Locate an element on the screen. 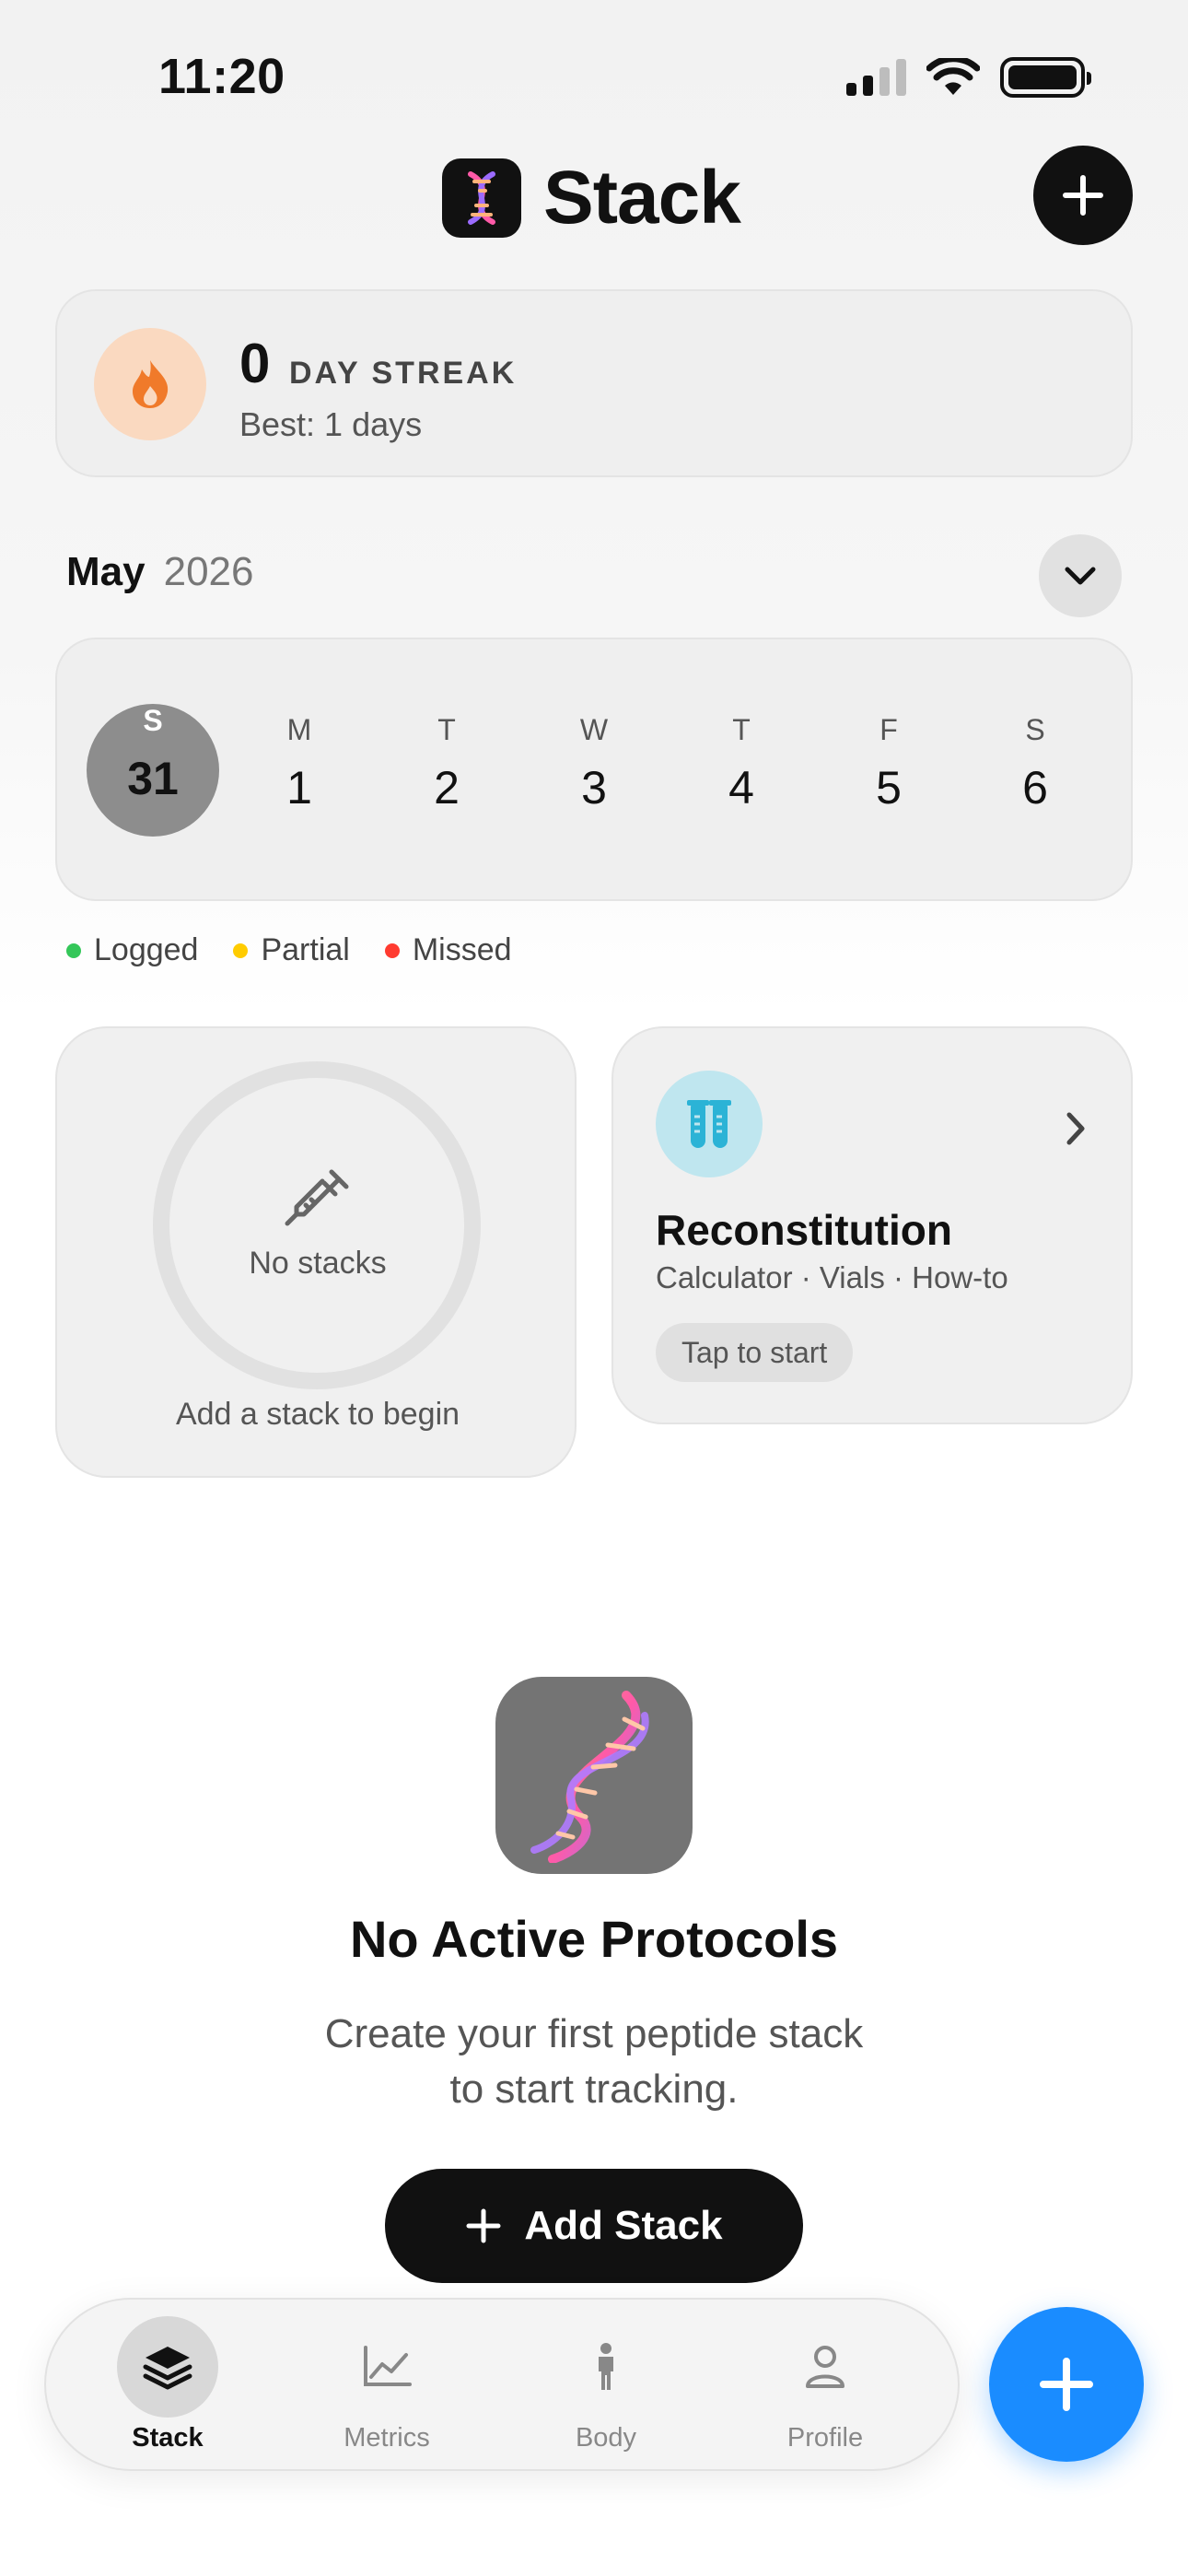 The height and width of the screenshot is (2576, 1188). day-cell: T 2 is located at coordinates (446, 770).